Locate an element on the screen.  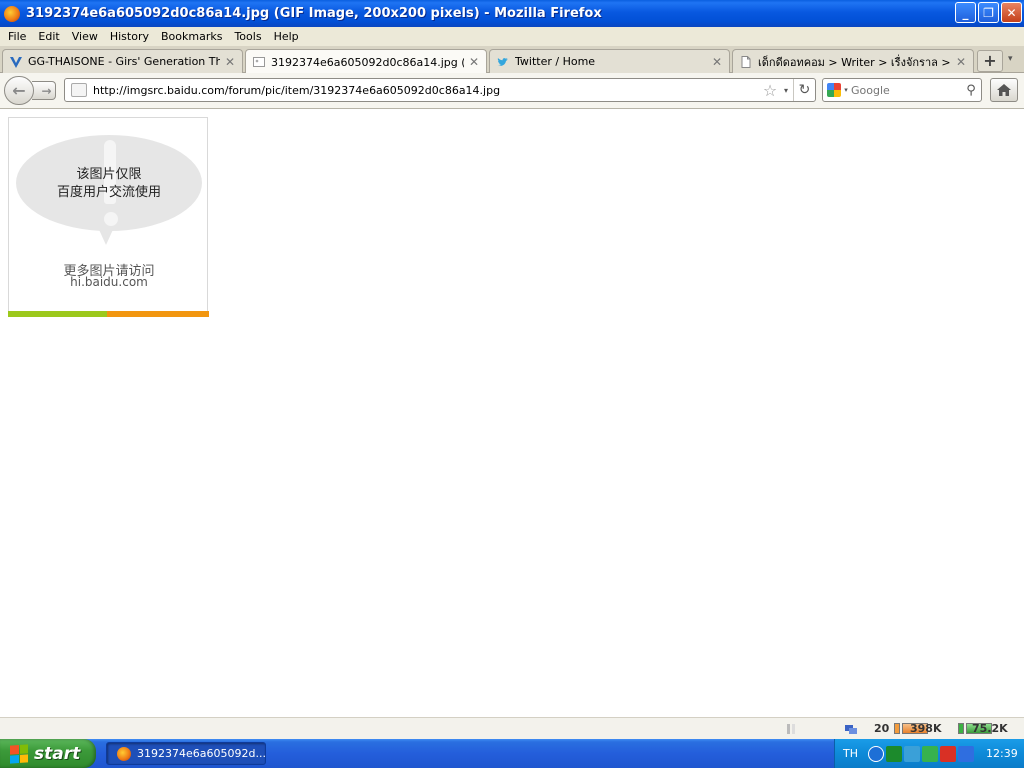
twitter-bird-icon is located at coordinates (503, 62).